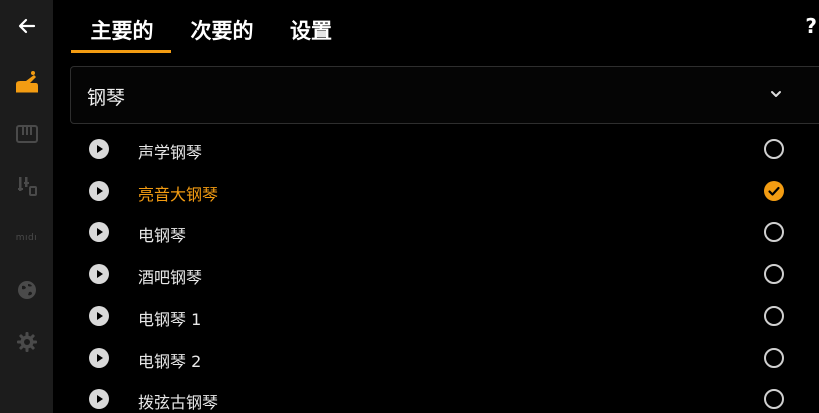  What do you see at coordinates (162, 236) in the screenshot?
I see `instrument-label: 电钢琴` at bounding box center [162, 236].